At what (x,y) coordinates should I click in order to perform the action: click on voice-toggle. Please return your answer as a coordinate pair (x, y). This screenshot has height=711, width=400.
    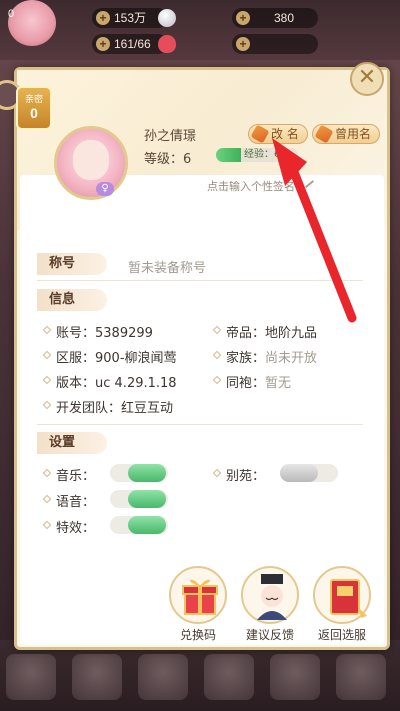
    Looking at the image, I should click on (139, 499).